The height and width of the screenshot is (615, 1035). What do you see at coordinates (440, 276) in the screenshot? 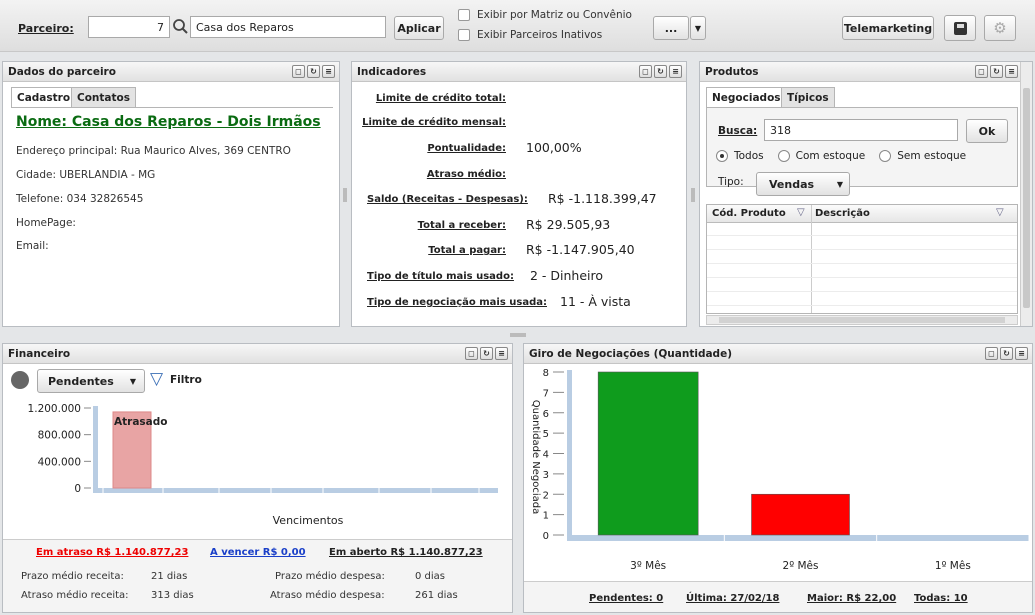
I see `indicator-label: Tipo de título mais usado:` at bounding box center [440, 276].